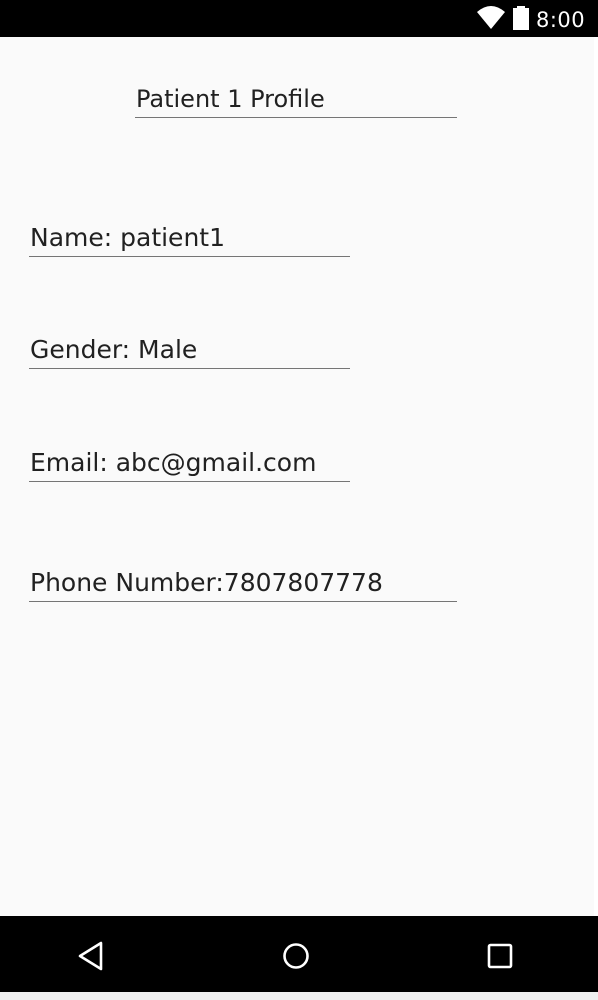 The height and width of the screenshot is (1000, 598). I want to click on recents-square-icon, so click(500, 956).